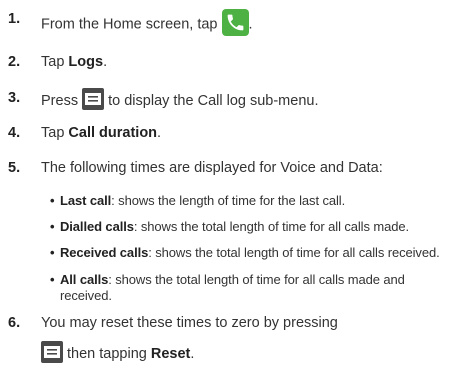 This screenshot has height=382, width=475. I want to click on step-number: 1., so click(14, 19).